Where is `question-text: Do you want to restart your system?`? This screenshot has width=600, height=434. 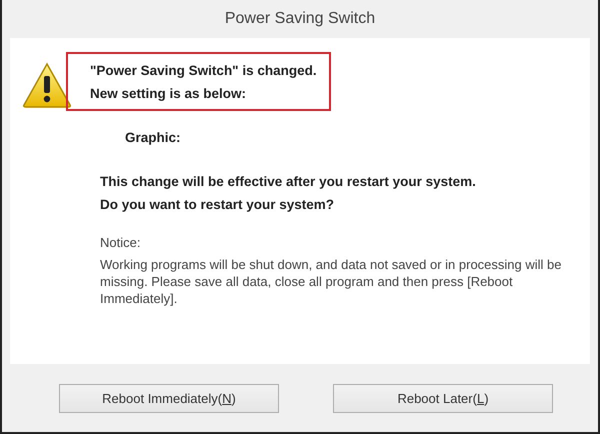
question-text: Do you want to restart your system? is located at coordinates (218, 205).